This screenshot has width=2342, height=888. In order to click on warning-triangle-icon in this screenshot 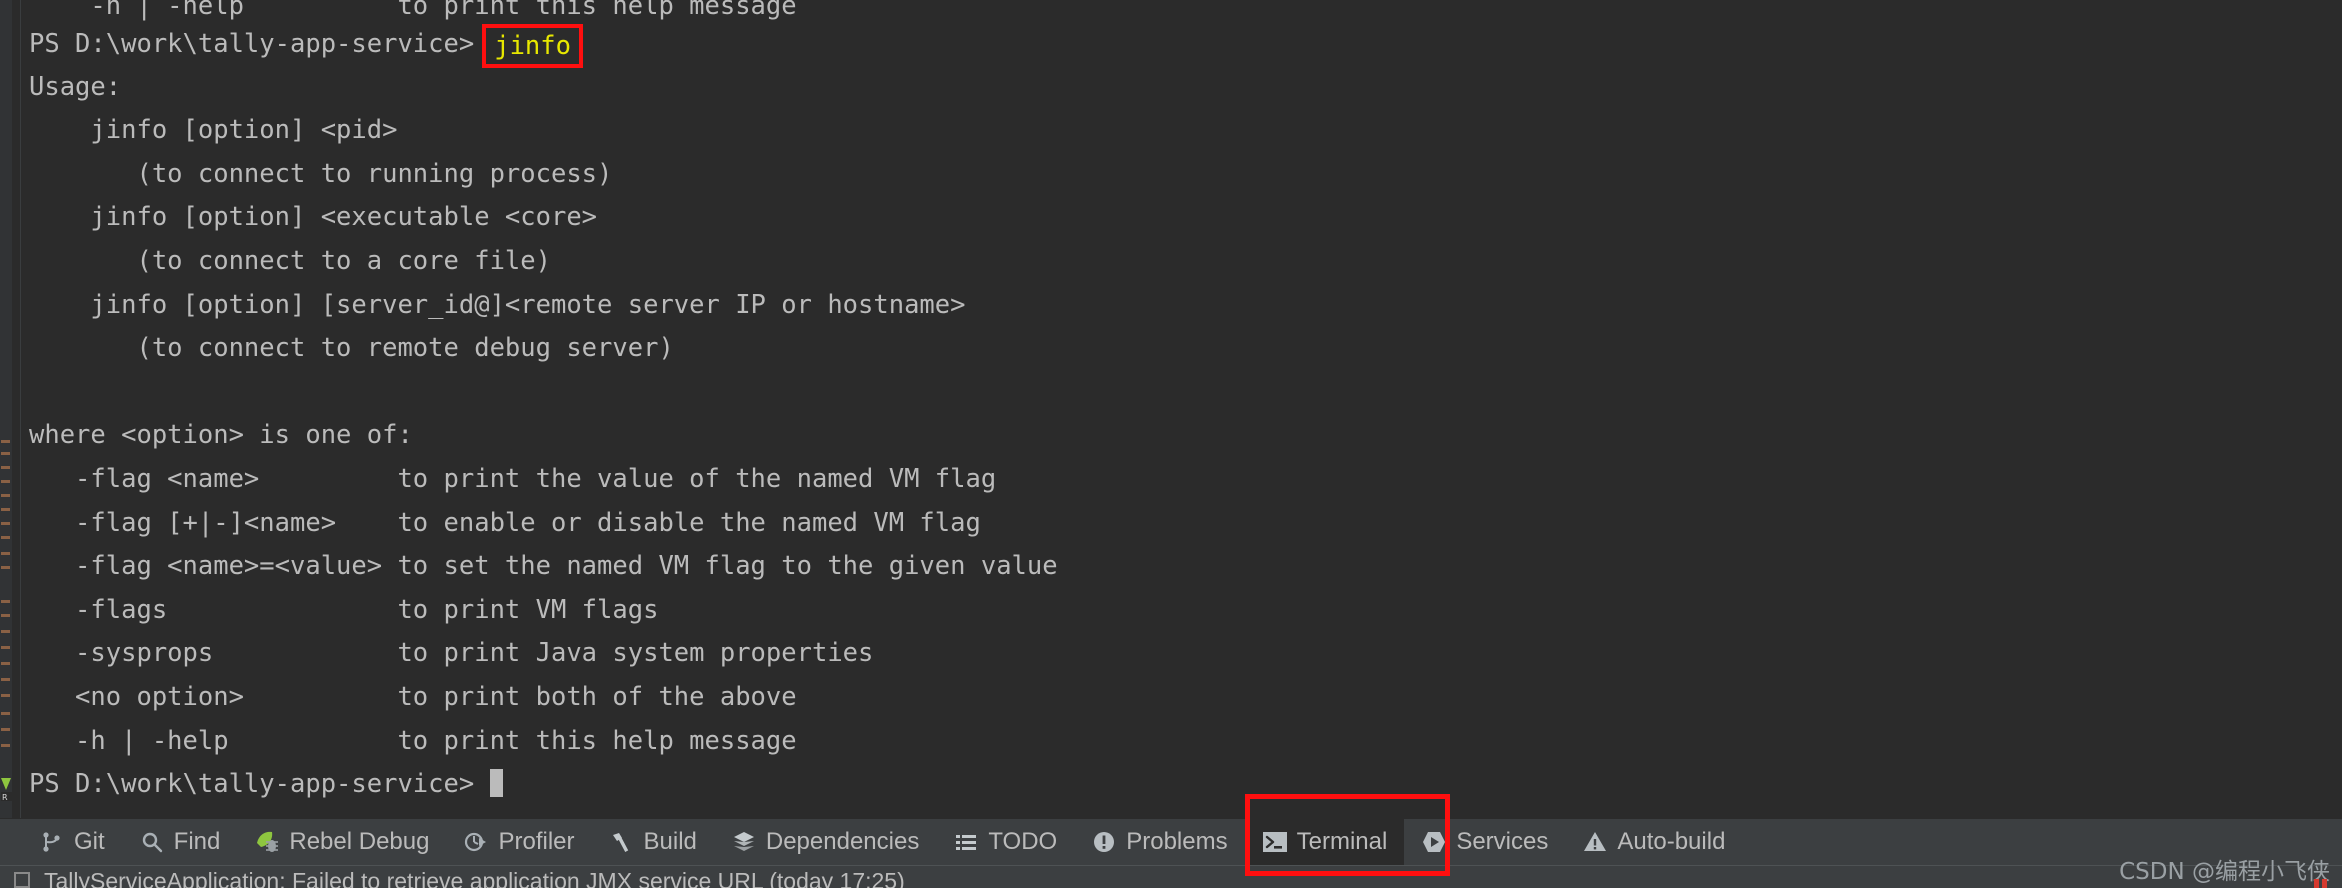, I will do `click(1595, 842)`.